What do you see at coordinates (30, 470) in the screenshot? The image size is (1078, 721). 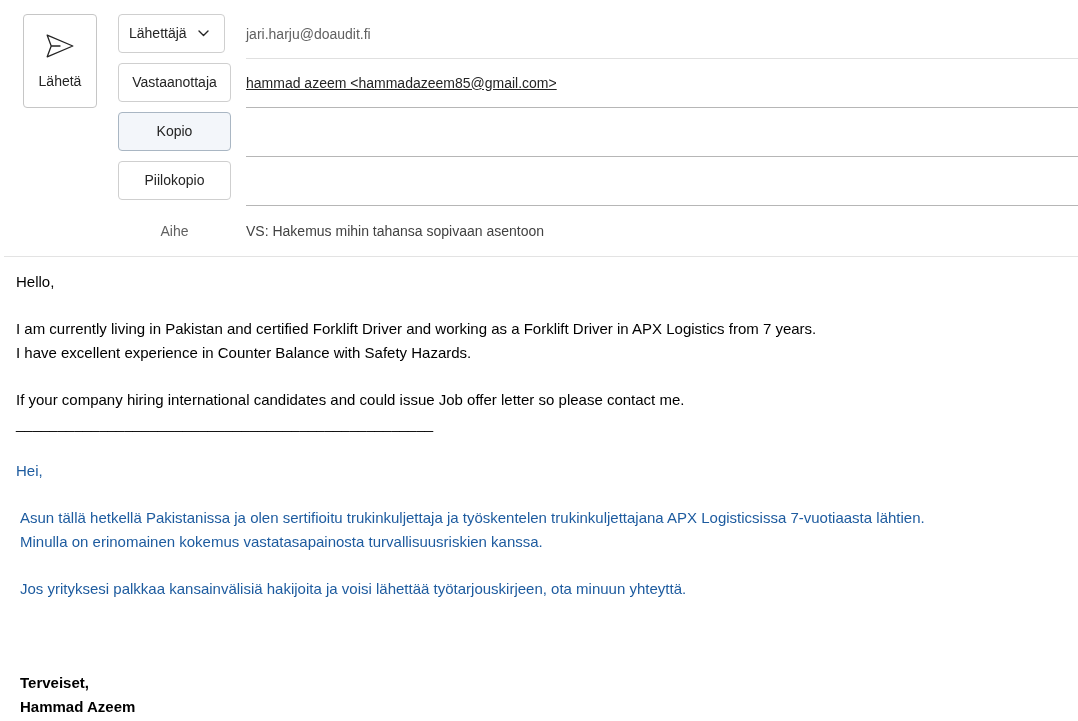 I see `translation-text: Hei,` at bounding box center [30, 470].